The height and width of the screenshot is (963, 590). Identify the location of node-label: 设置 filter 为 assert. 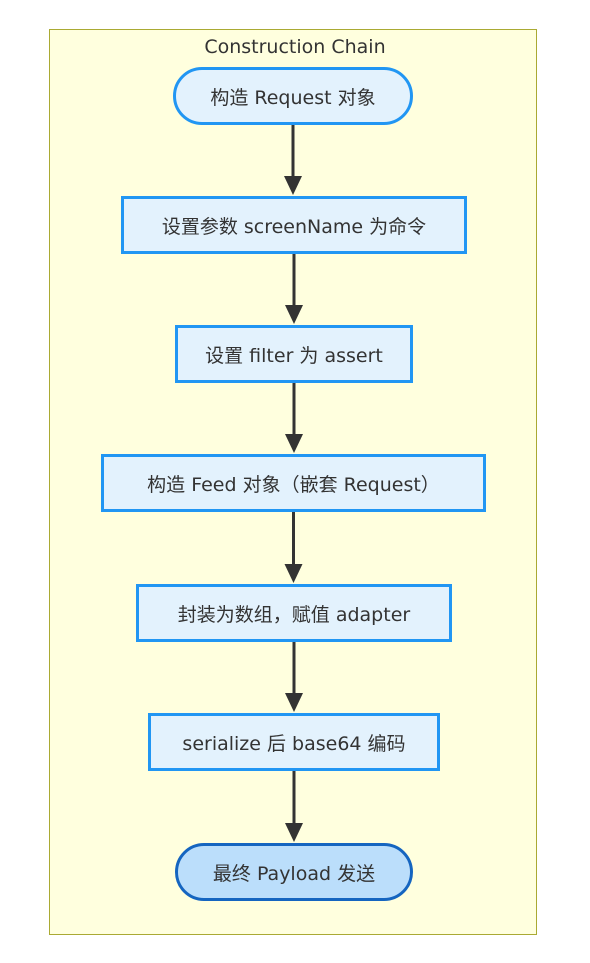
(294, 355).